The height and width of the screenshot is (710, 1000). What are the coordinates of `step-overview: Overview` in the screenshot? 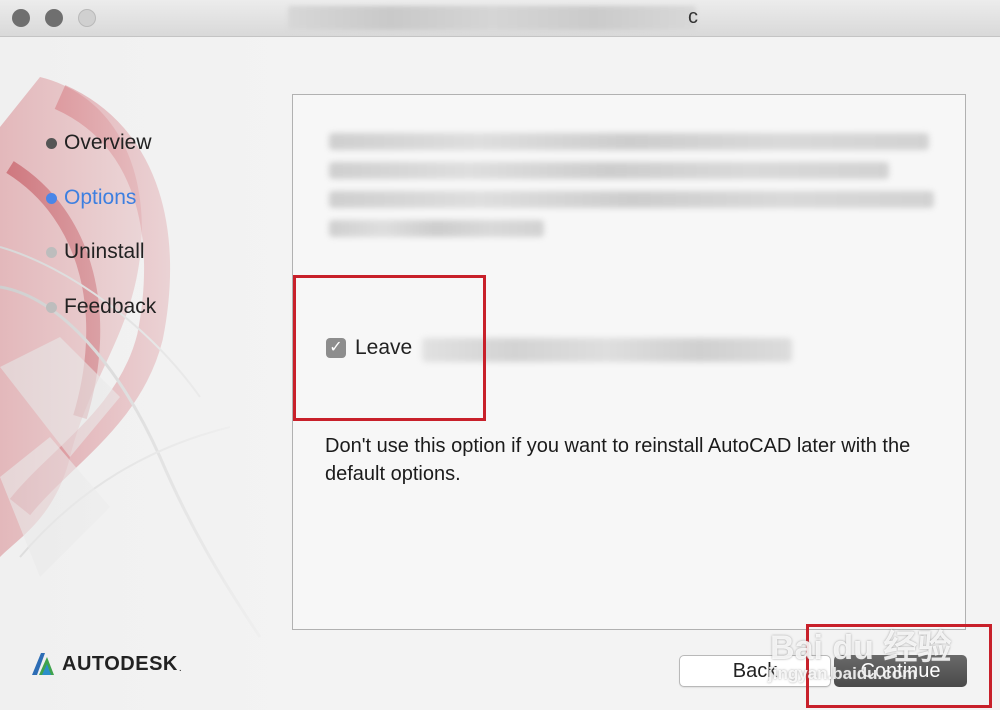 It's located at (99, 143).